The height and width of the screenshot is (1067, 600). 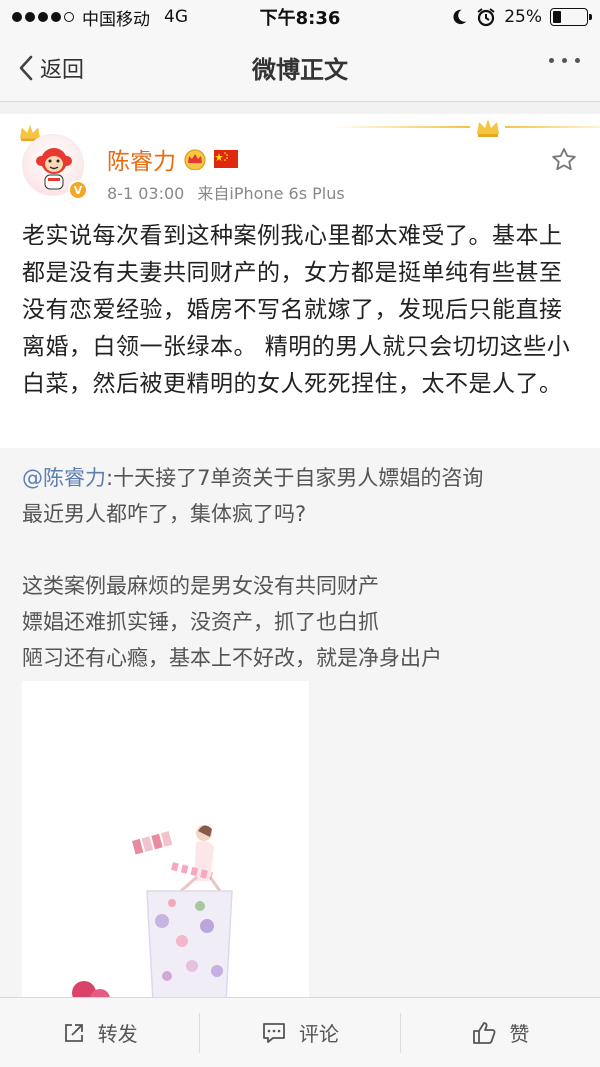 I want to click on vip-crown-icon, so click(x=195, y=159).